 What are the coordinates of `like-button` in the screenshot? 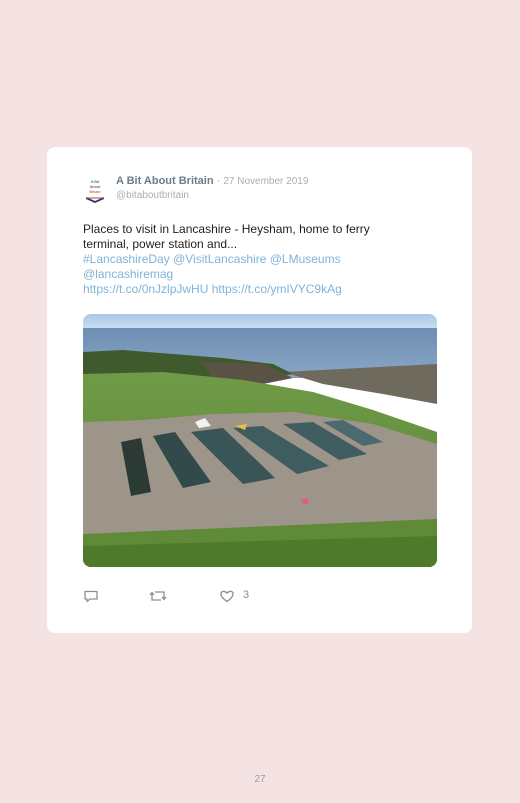 It's located at (227, 596).